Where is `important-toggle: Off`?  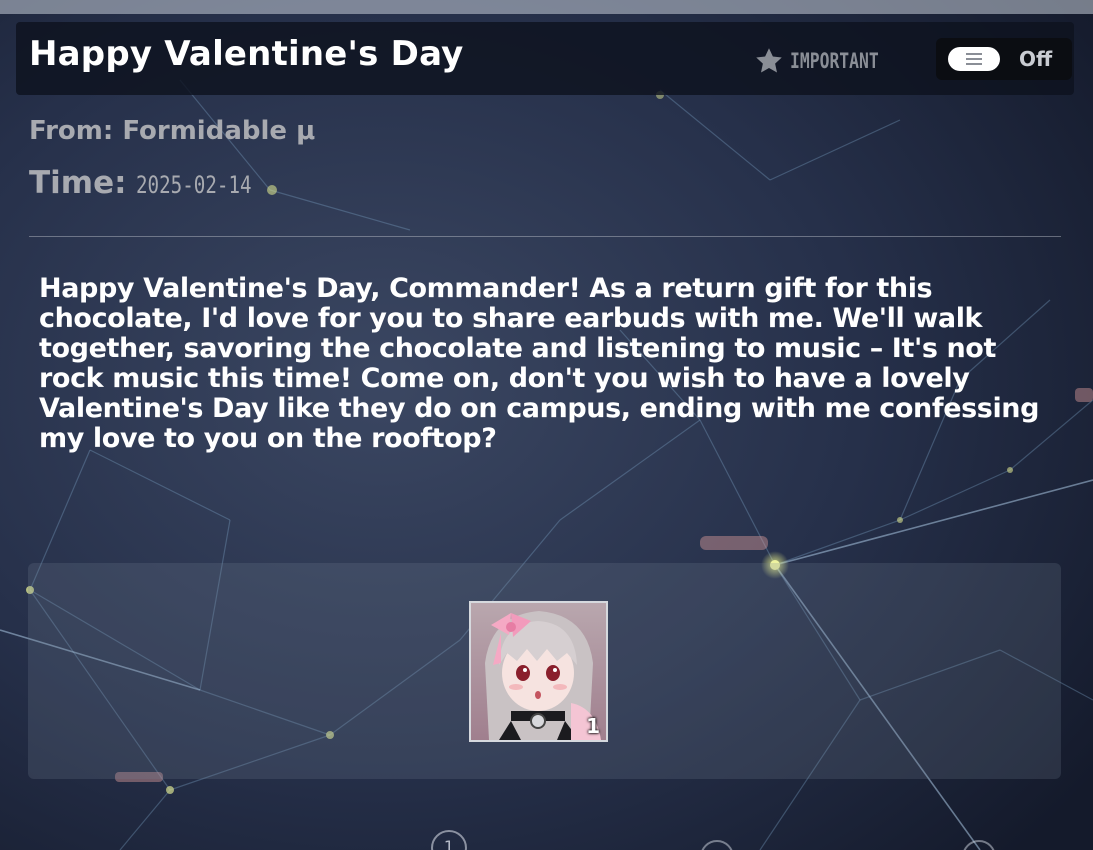
important-toggle: Off is located at coordinates (1004, 59).